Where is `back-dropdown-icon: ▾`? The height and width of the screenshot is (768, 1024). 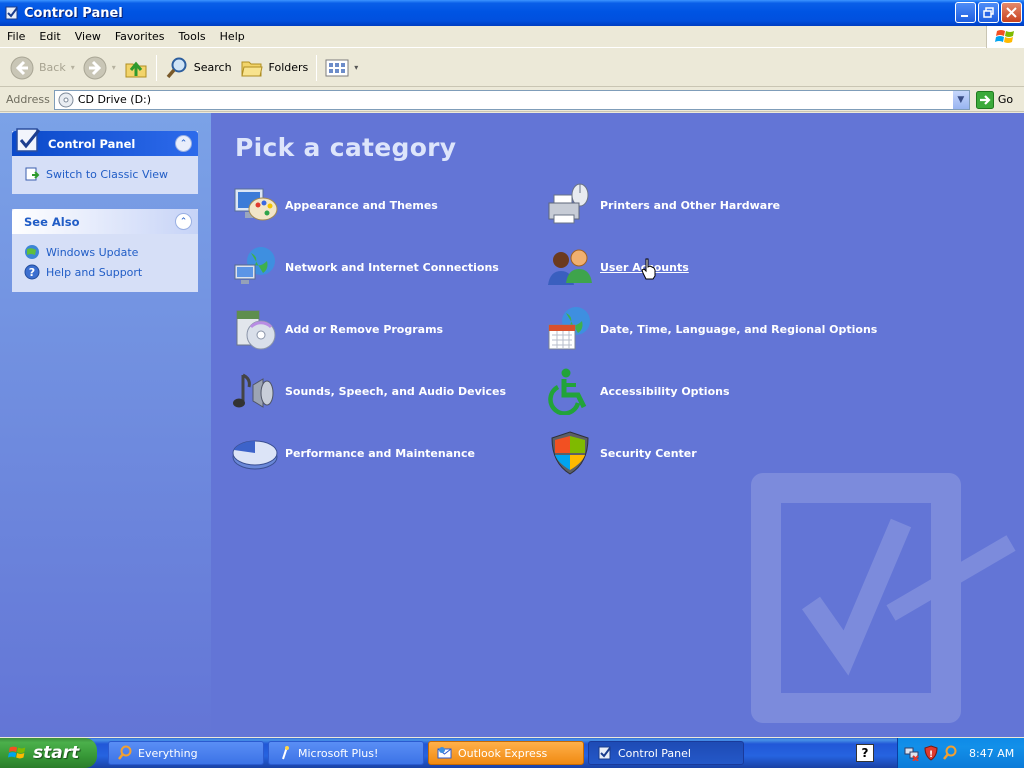 back-dropdown-icon: ▾ is located at coordinates (73, 67).